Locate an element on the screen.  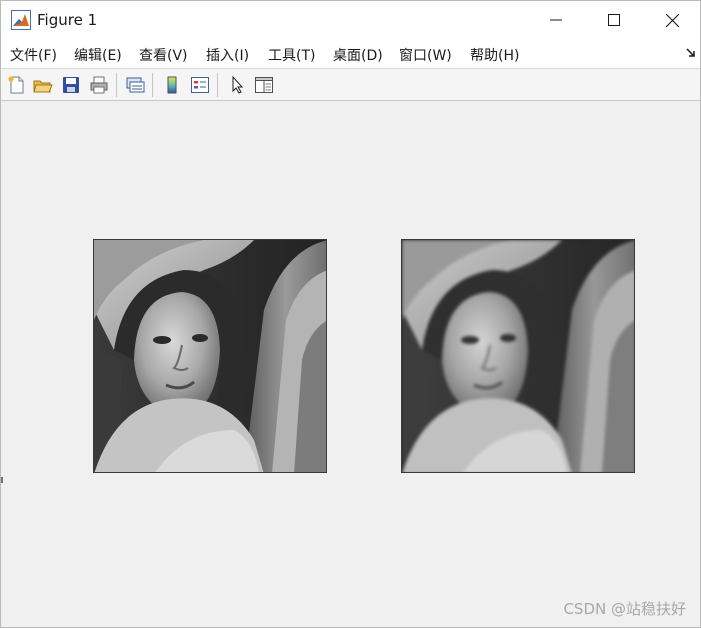
original-image is located at coordinates (210, 356).